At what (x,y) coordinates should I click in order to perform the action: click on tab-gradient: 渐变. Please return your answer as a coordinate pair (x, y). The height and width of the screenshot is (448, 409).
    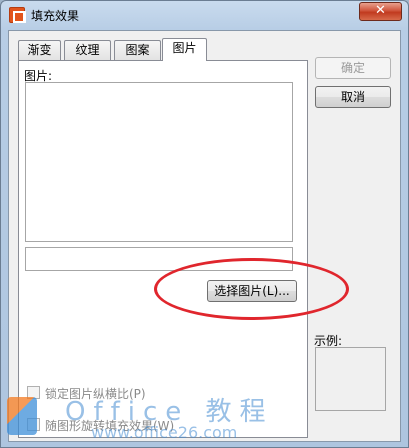
    Looking at the image, I should click on (39, 50).